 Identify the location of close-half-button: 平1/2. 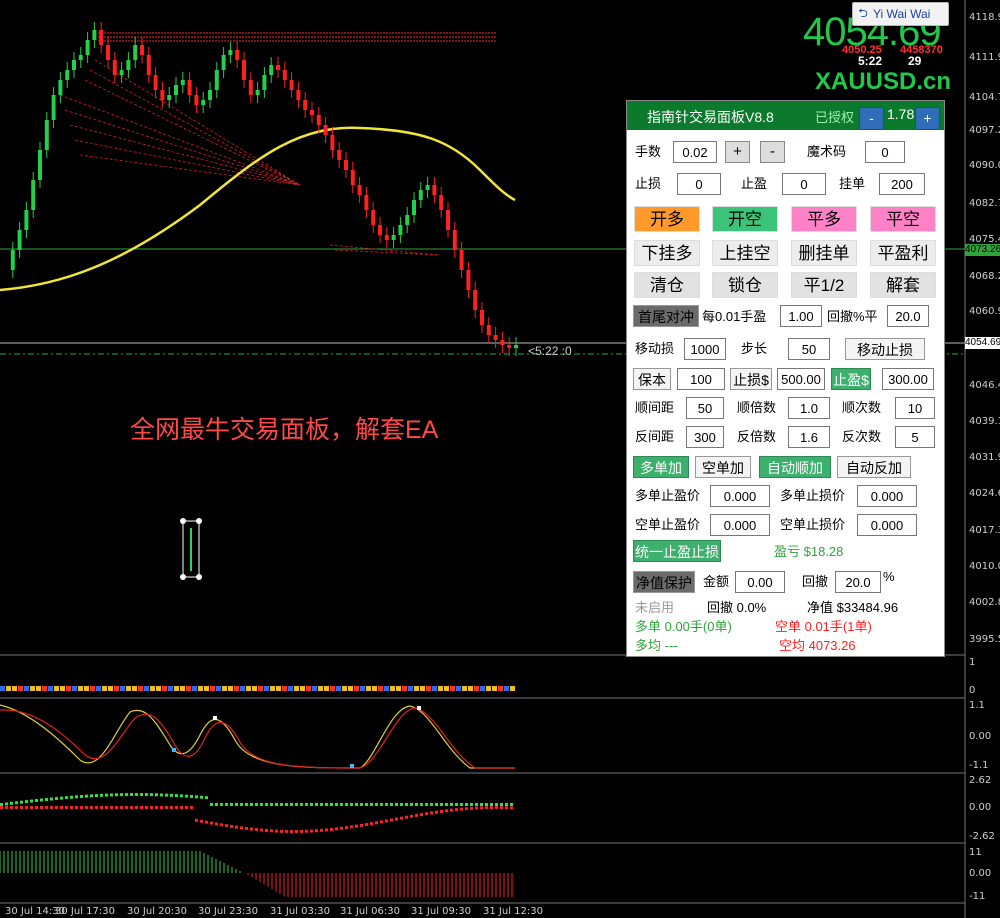
(824, 285).